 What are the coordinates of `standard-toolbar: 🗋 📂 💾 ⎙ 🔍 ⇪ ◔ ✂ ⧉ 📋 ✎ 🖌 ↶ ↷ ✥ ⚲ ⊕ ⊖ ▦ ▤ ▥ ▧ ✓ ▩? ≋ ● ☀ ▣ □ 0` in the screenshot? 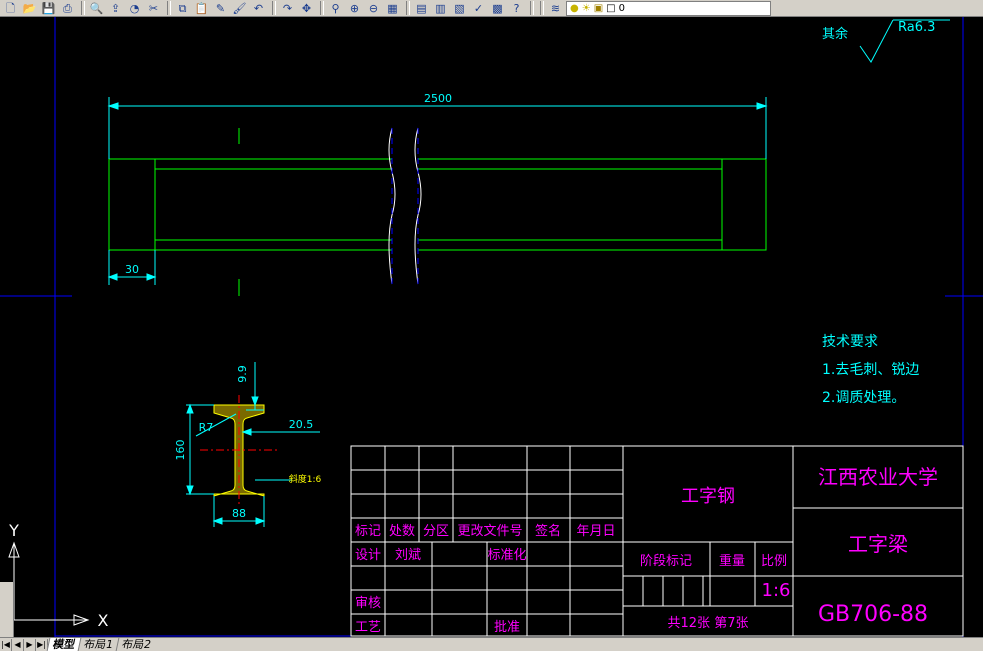 It's located at (491, 8).